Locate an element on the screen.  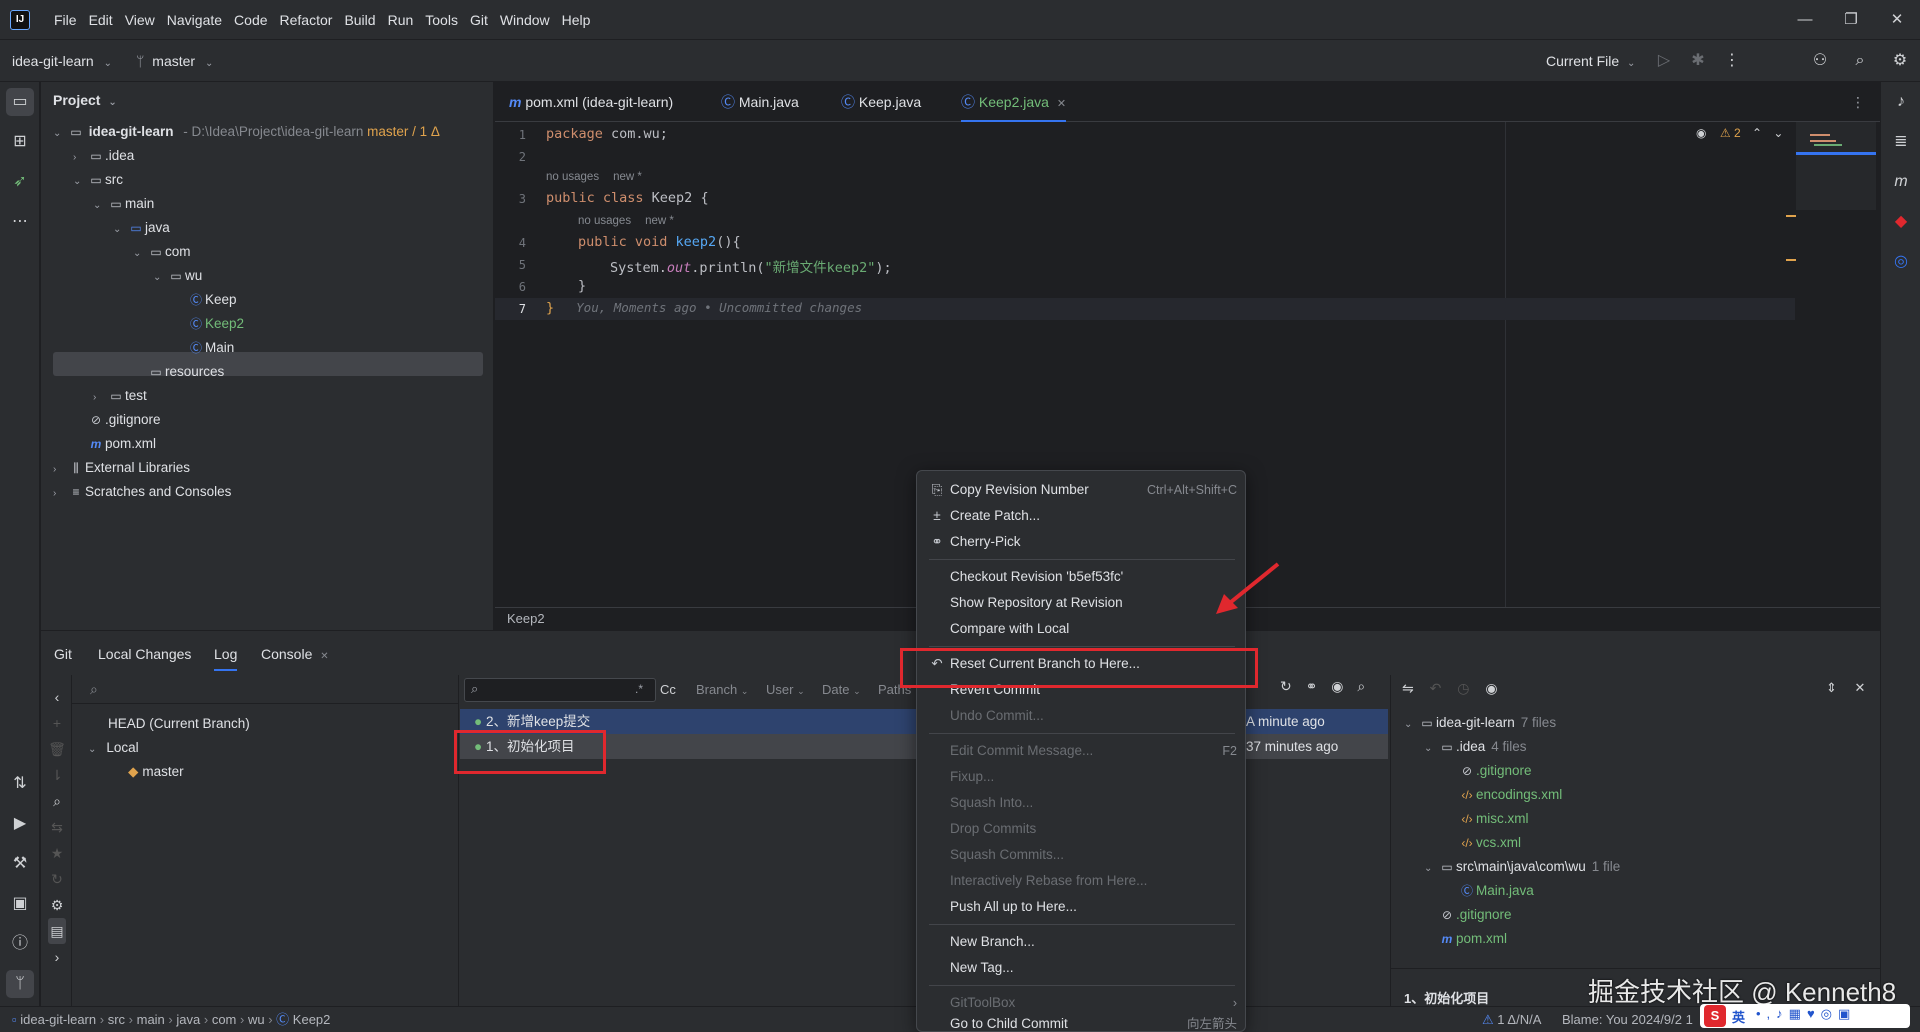
method-usage-hint: no usages new * is located at coordinates (626, 221).